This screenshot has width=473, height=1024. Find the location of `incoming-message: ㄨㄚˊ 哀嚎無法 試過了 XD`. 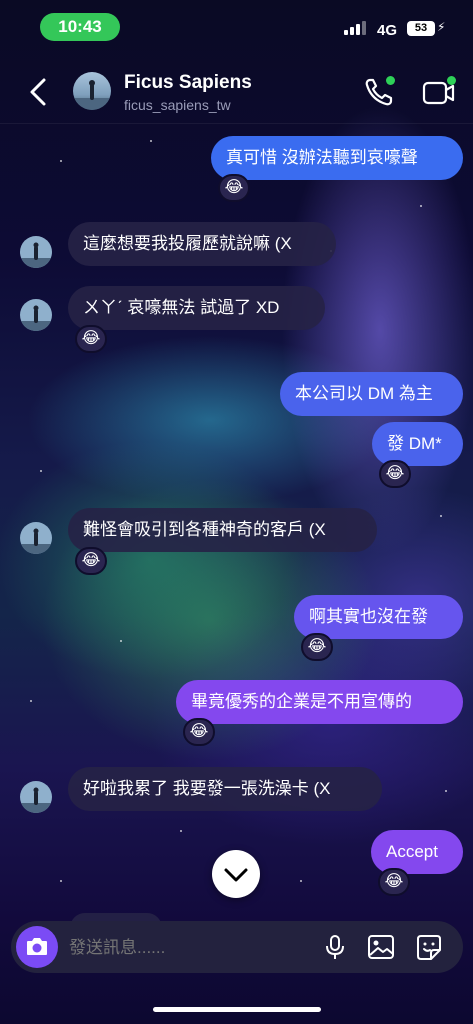

incoming-message: ㄨㄚˊ 哀嚎無法 試過了 XD is located at coordinates (196, 308).